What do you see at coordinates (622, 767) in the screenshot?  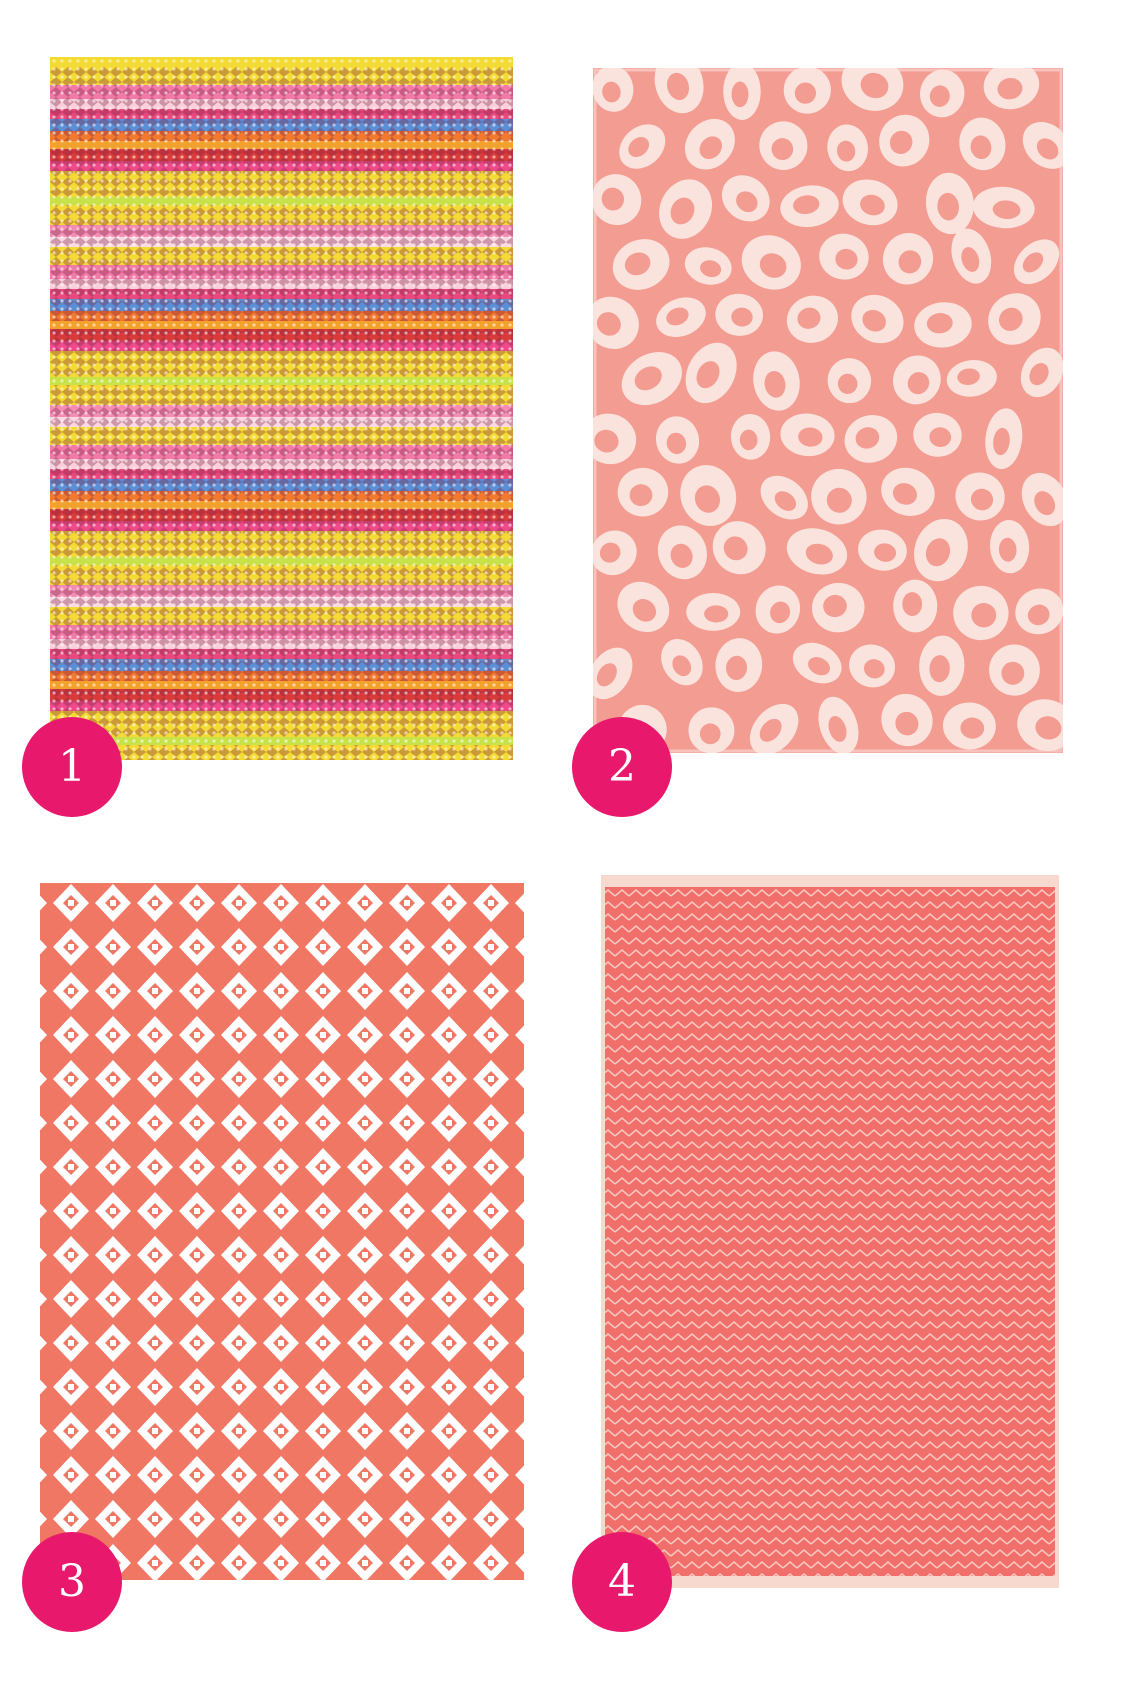 I see `number-badge-2: 2` at bounding box center [622, 767].